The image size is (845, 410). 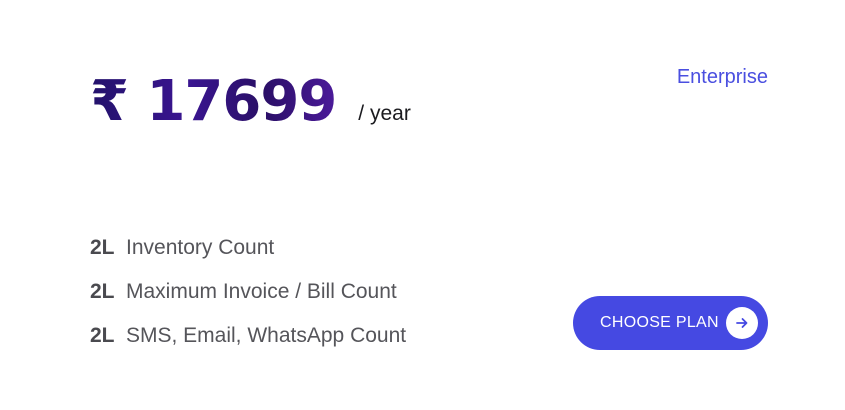 I want to click on choose-plan-button: CHOOSE PLAN, so click(x=670, y=323).